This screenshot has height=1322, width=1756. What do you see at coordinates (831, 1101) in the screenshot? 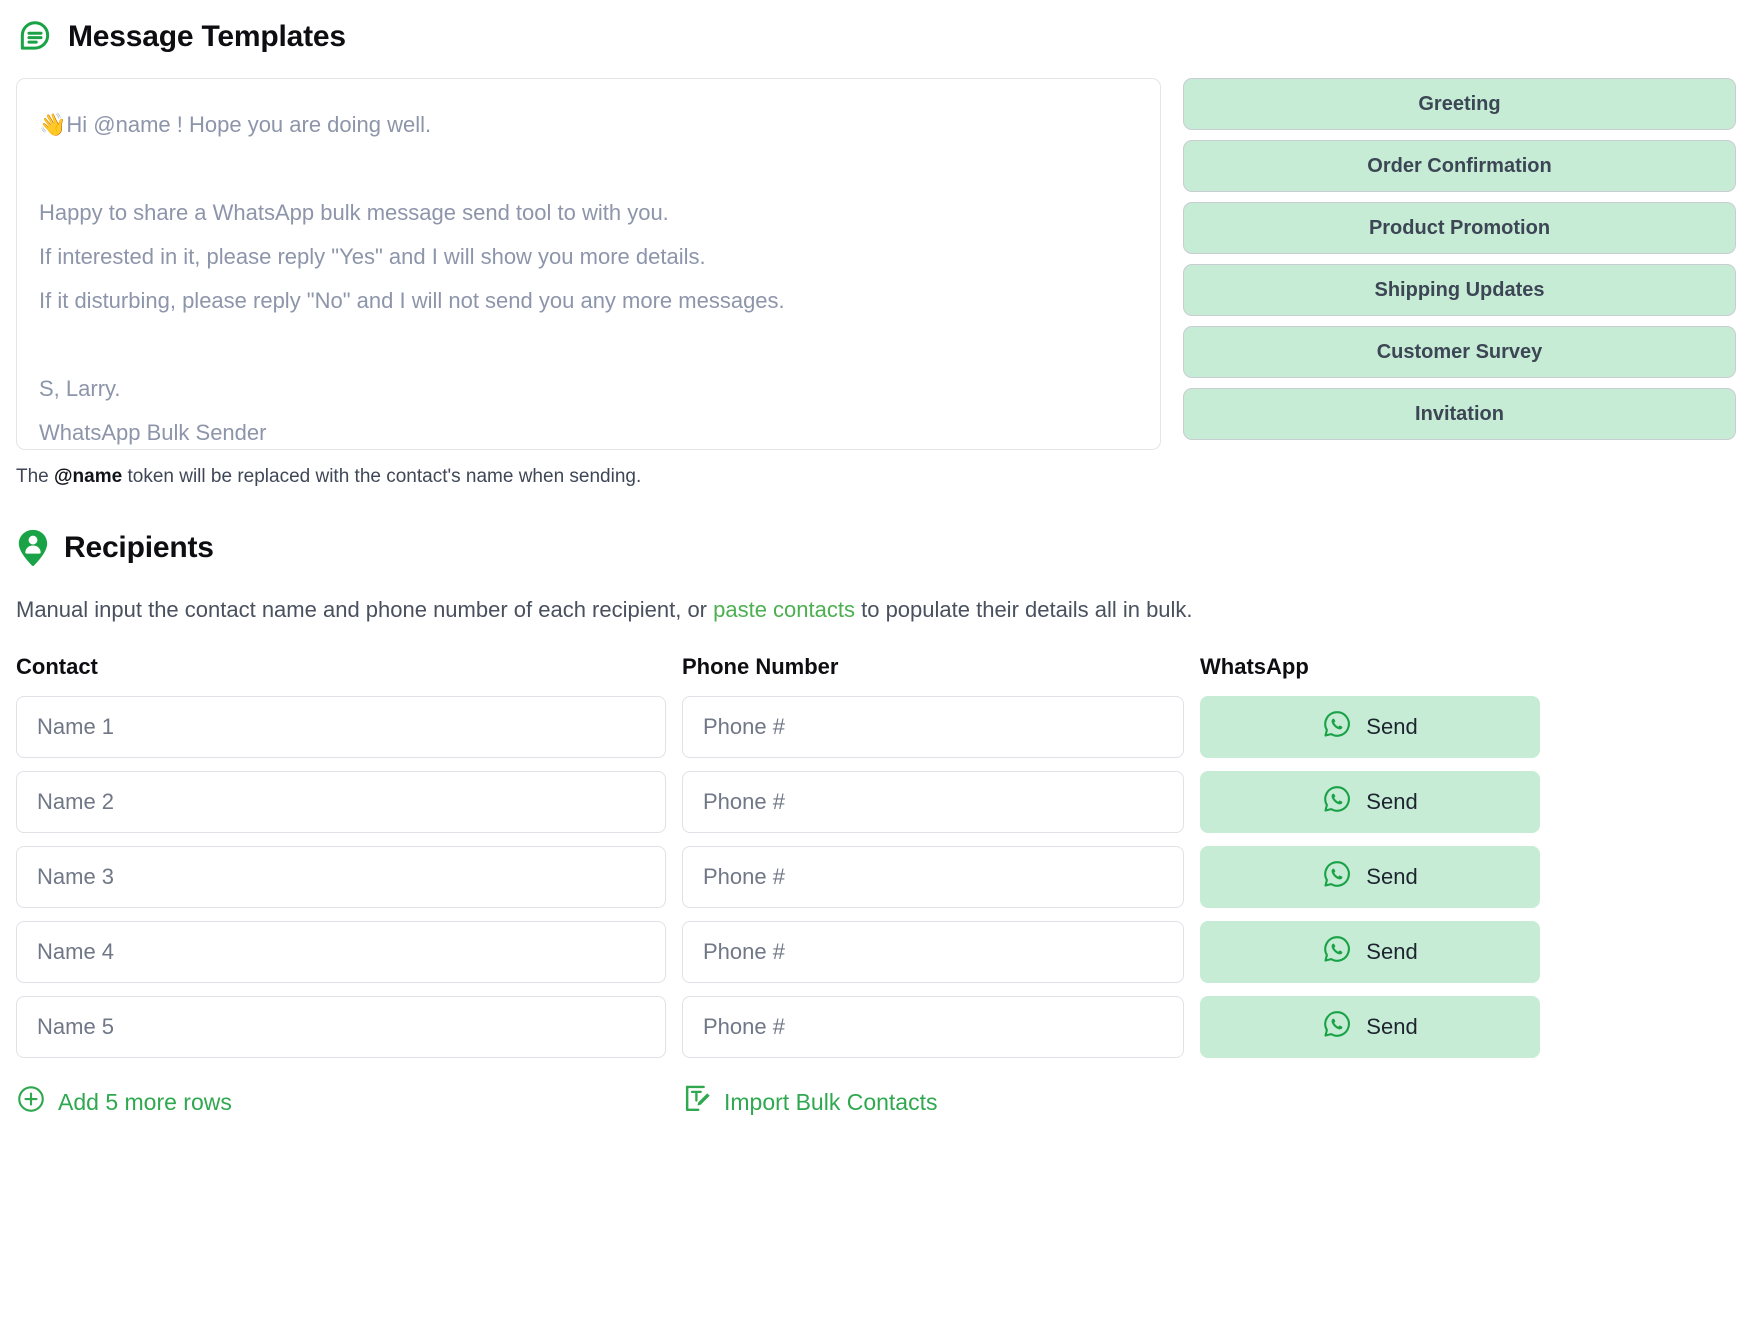
I see `import-bulk-contacts-label: Import Bulk Contacts` at bounding box center [831, 1101].